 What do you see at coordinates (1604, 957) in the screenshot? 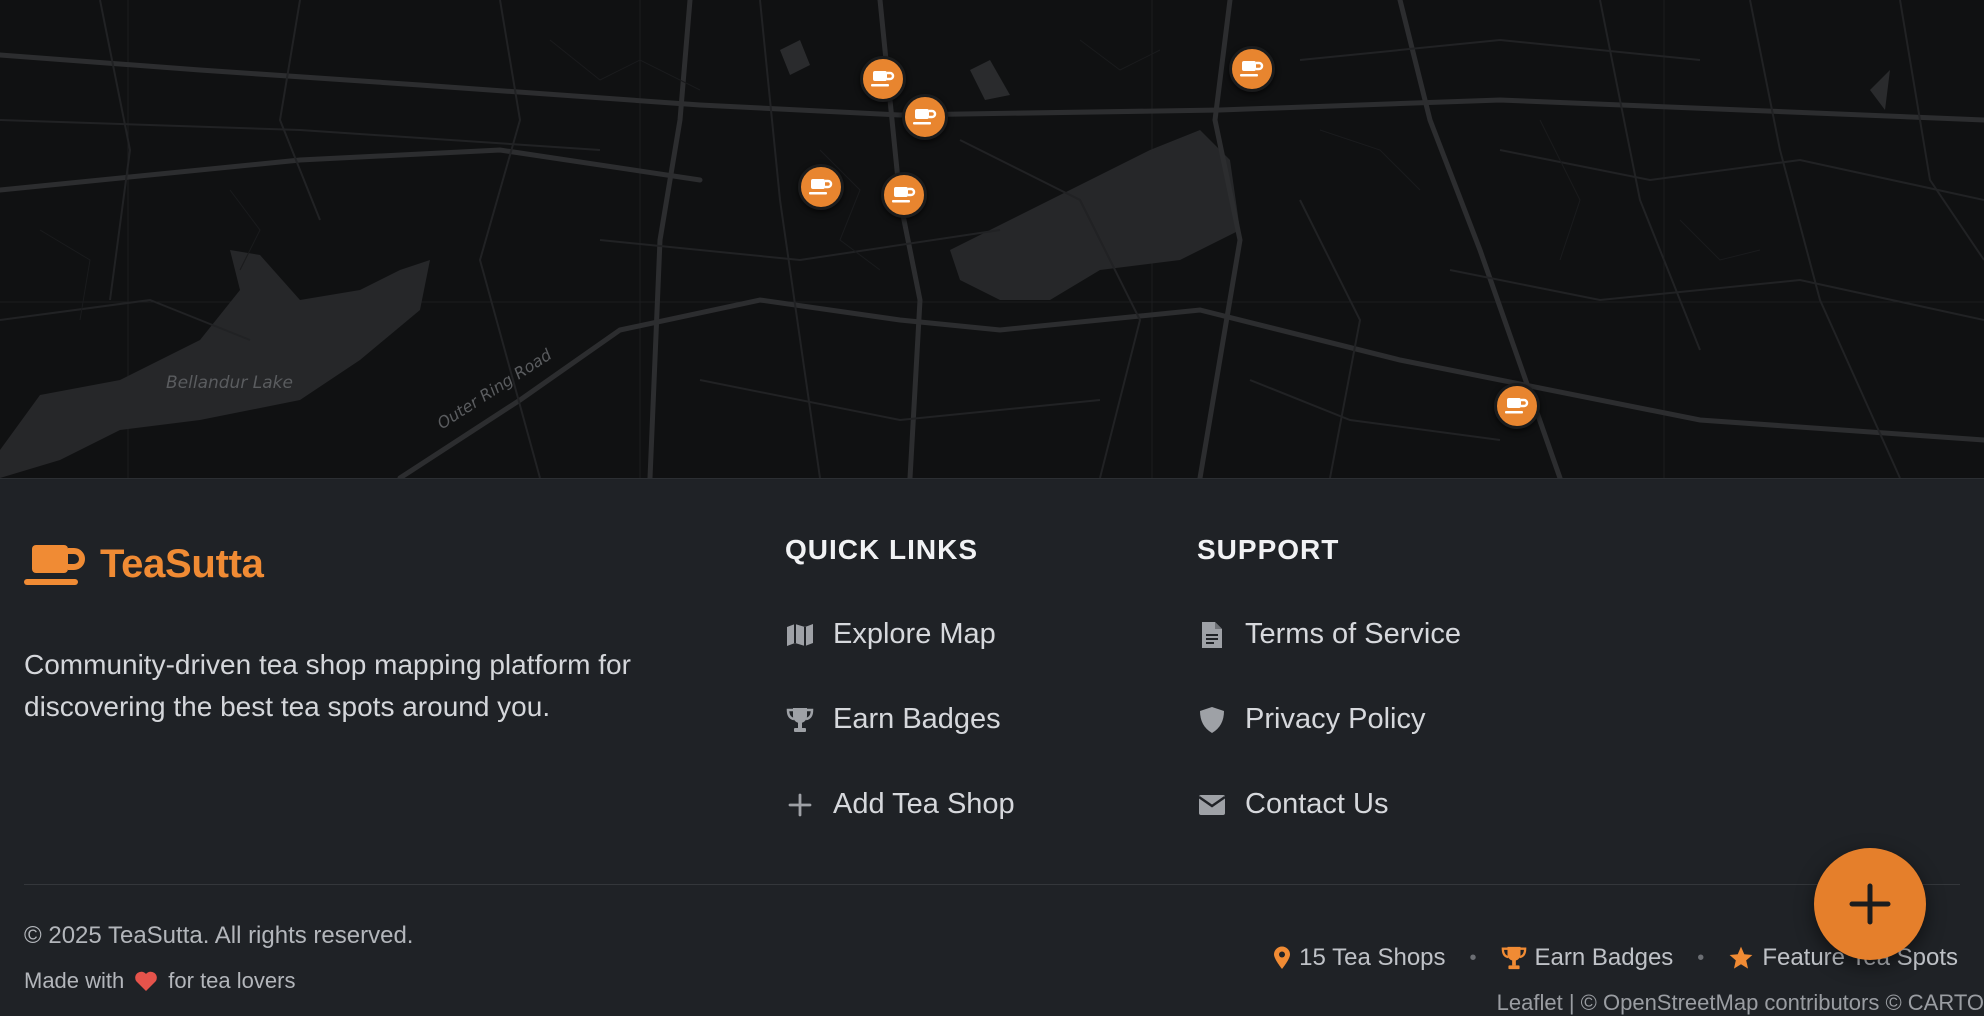
I see `stat-label: Earn Badges` at bounding box center [1604, 957].